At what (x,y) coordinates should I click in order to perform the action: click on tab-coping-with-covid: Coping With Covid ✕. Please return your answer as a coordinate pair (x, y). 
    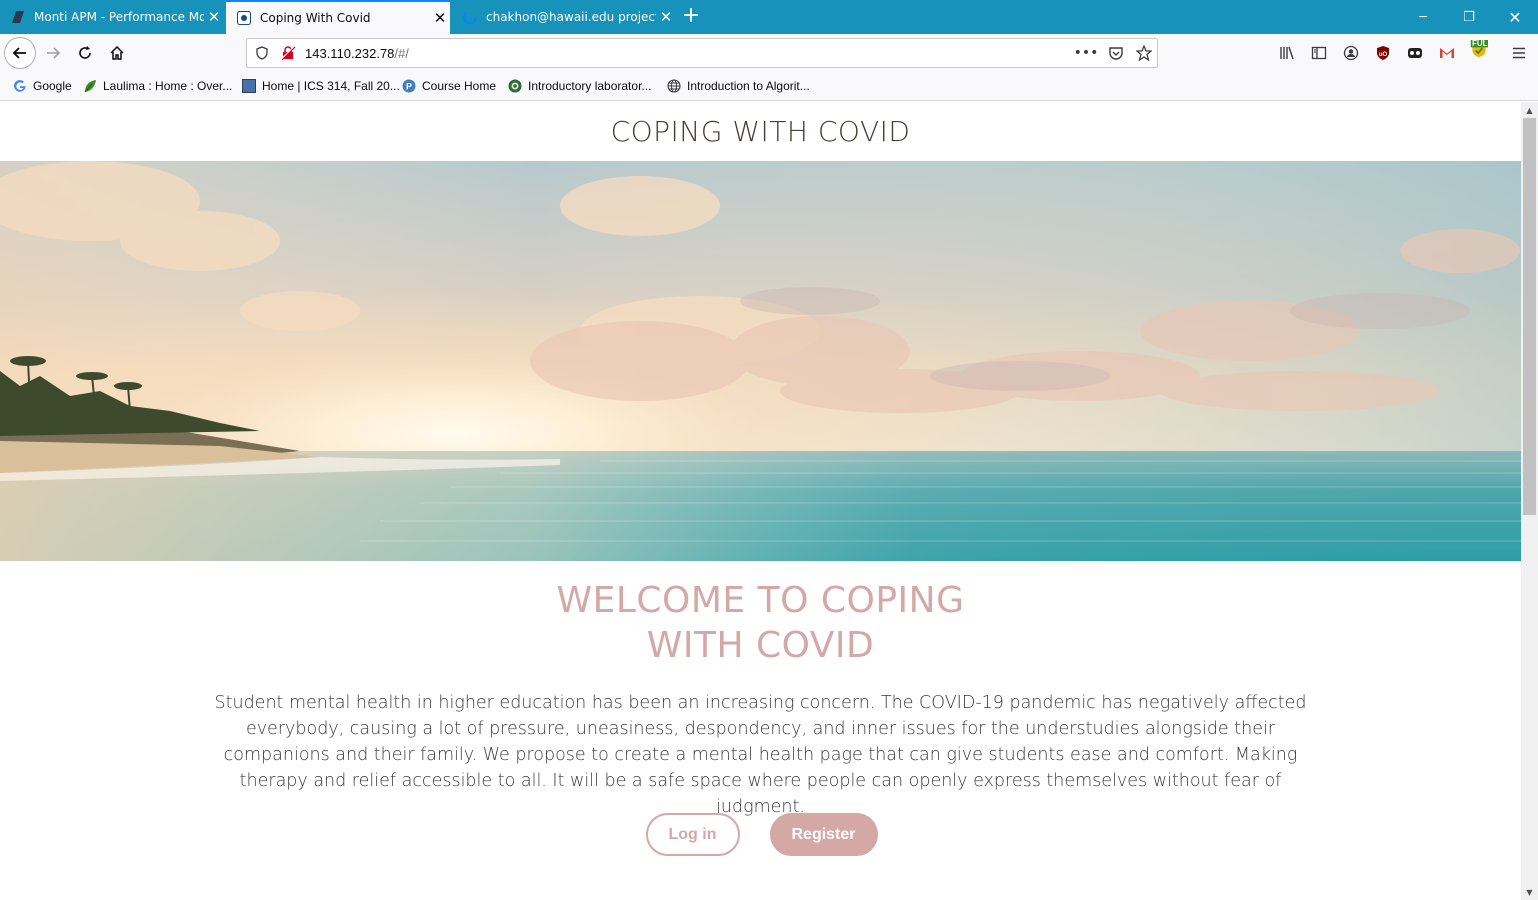
    Looking at the image, I should click on (338, 17).